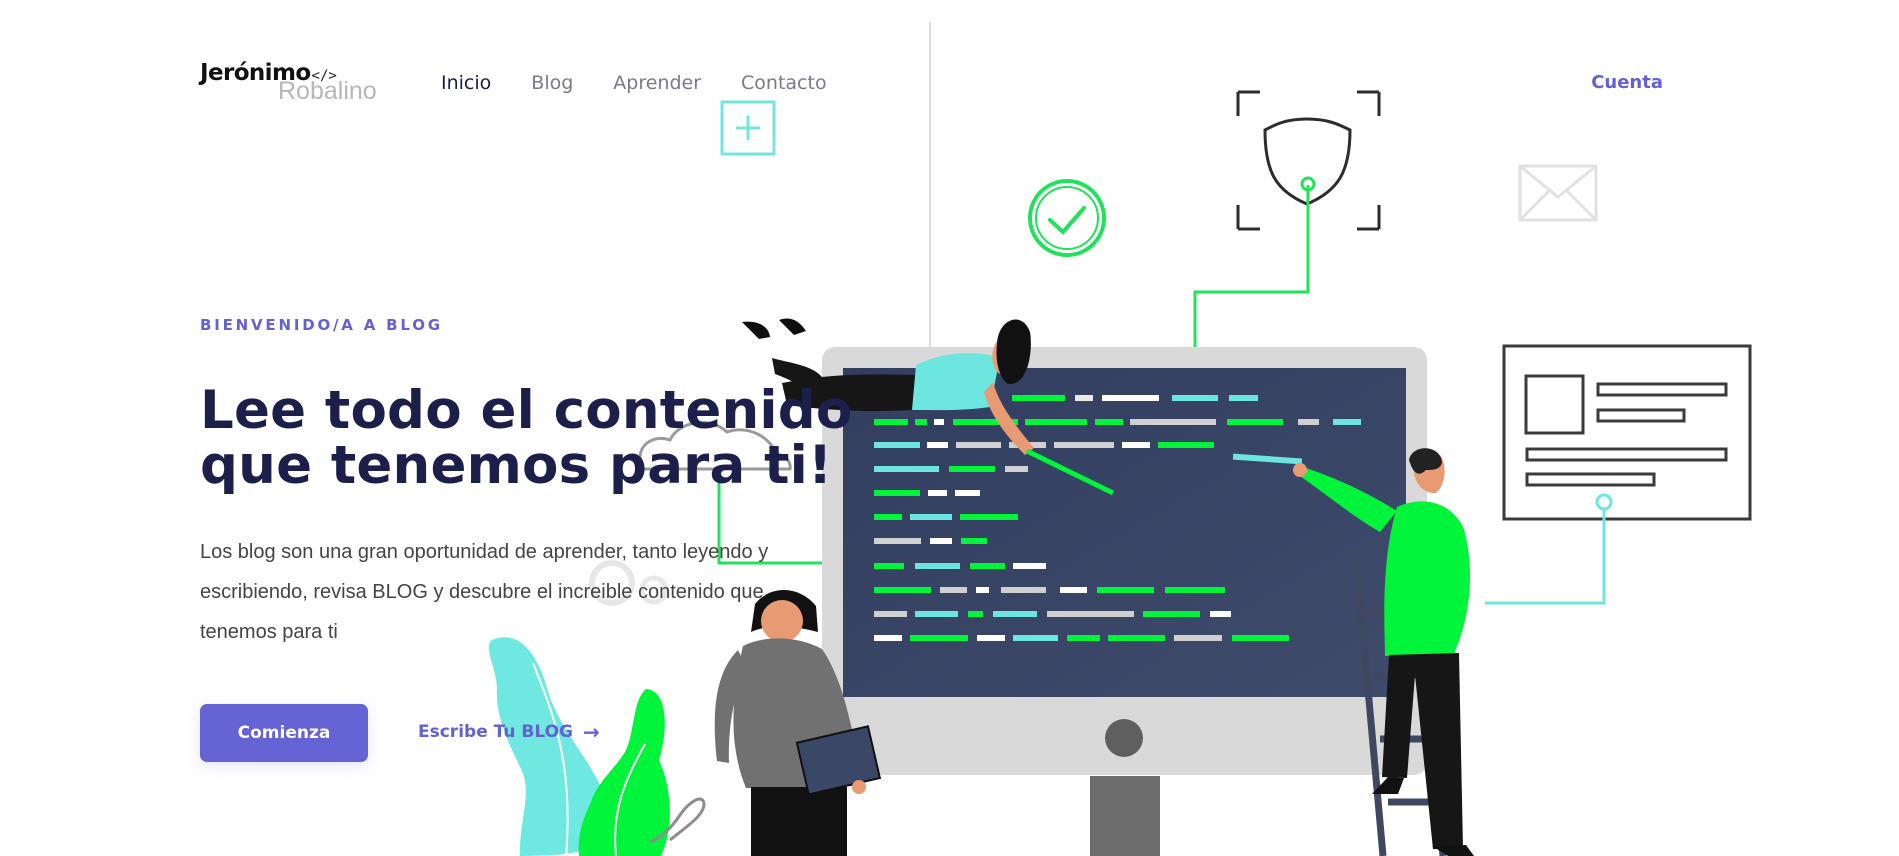  Describe the element at coordinates (748, 128) in the screenshot. I see `plus-box-icon` at that location.